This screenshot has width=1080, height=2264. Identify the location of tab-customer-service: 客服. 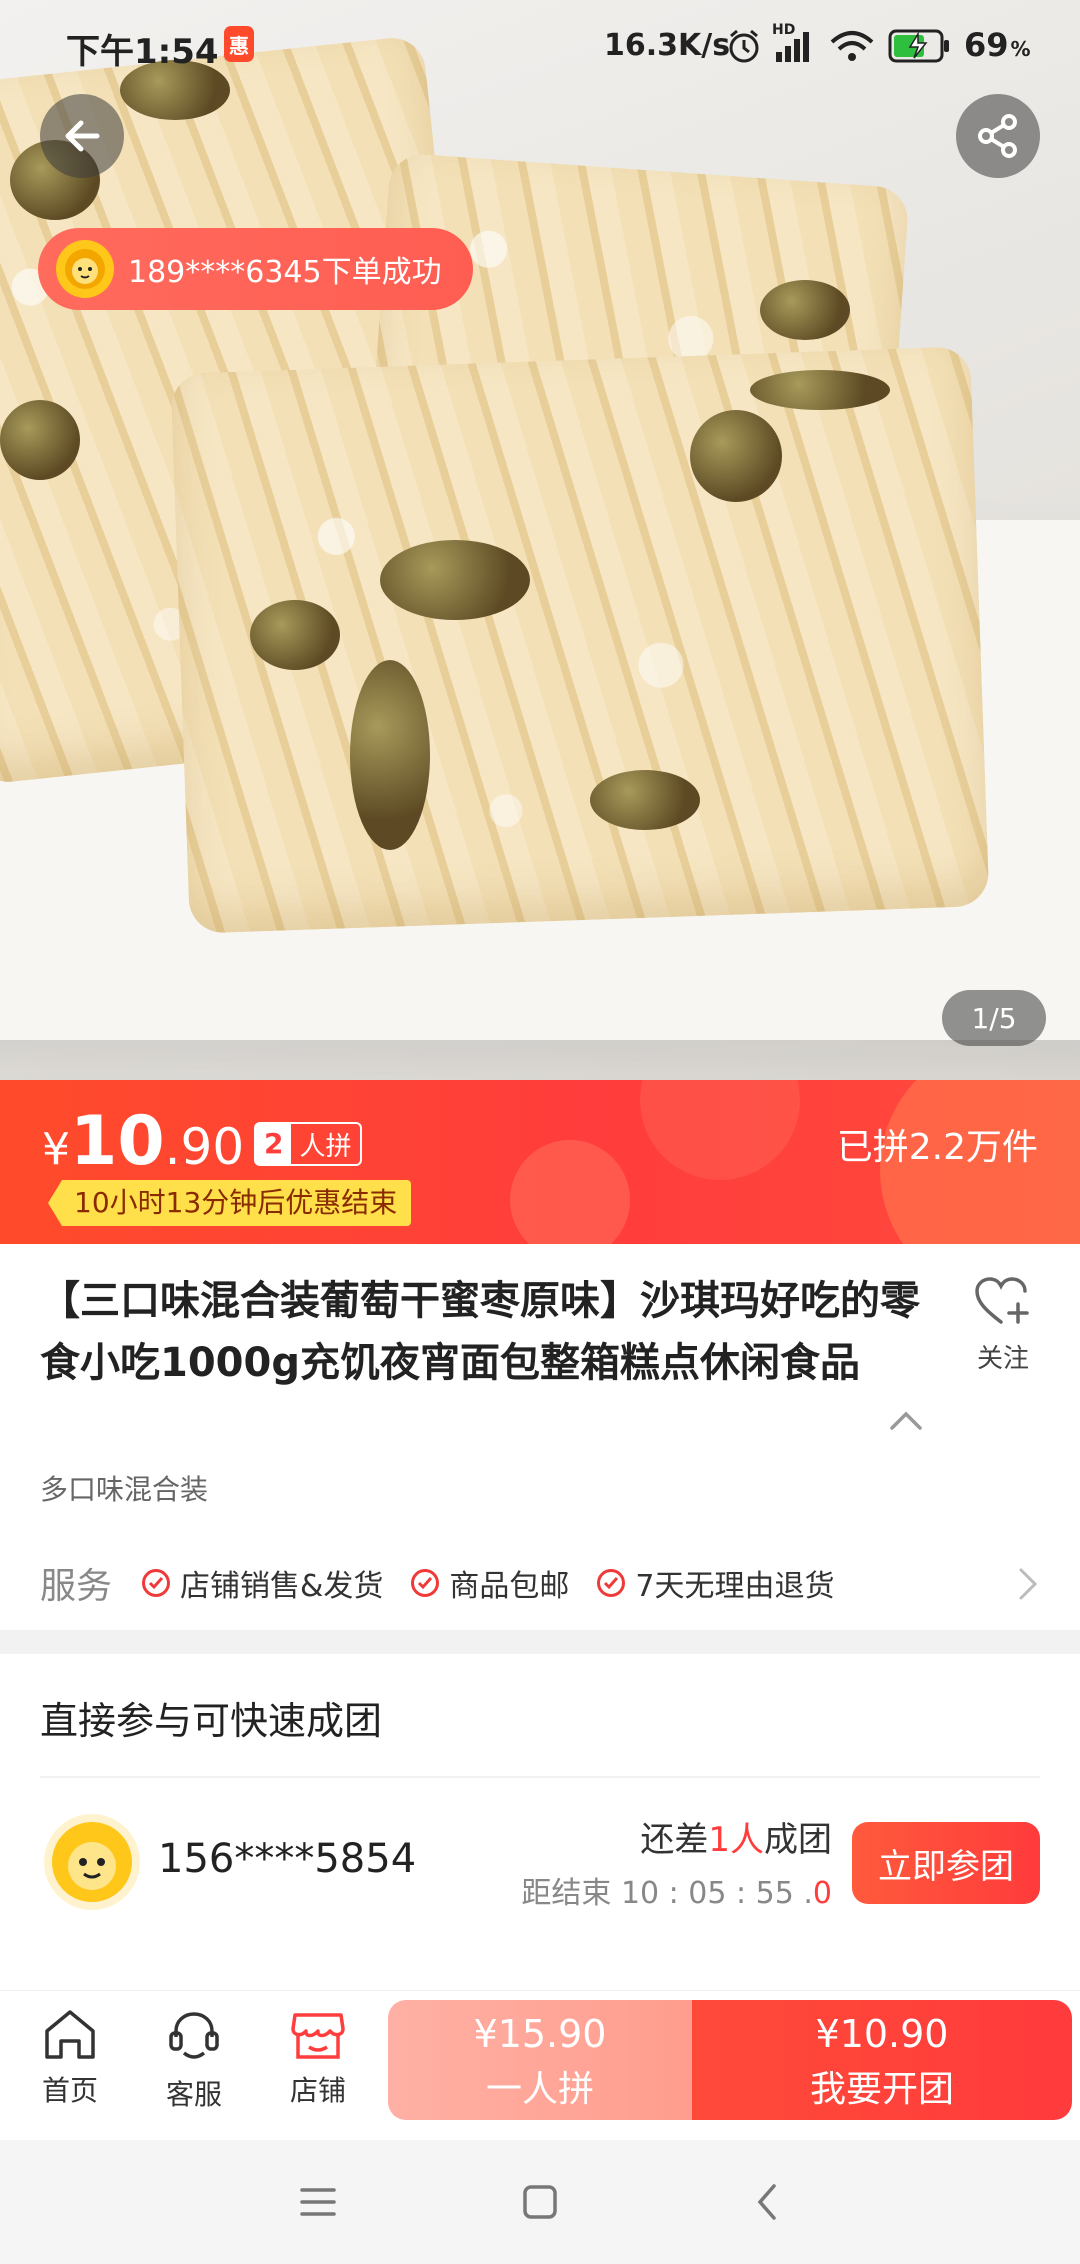
(194, 2060).